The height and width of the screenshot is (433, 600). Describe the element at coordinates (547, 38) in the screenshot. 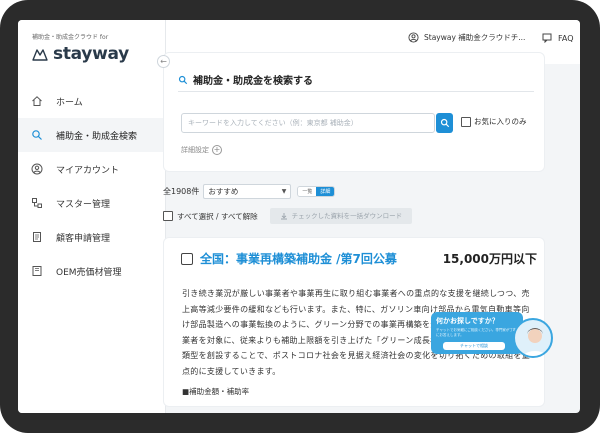

I see `chat-bubble-icon` at that location.